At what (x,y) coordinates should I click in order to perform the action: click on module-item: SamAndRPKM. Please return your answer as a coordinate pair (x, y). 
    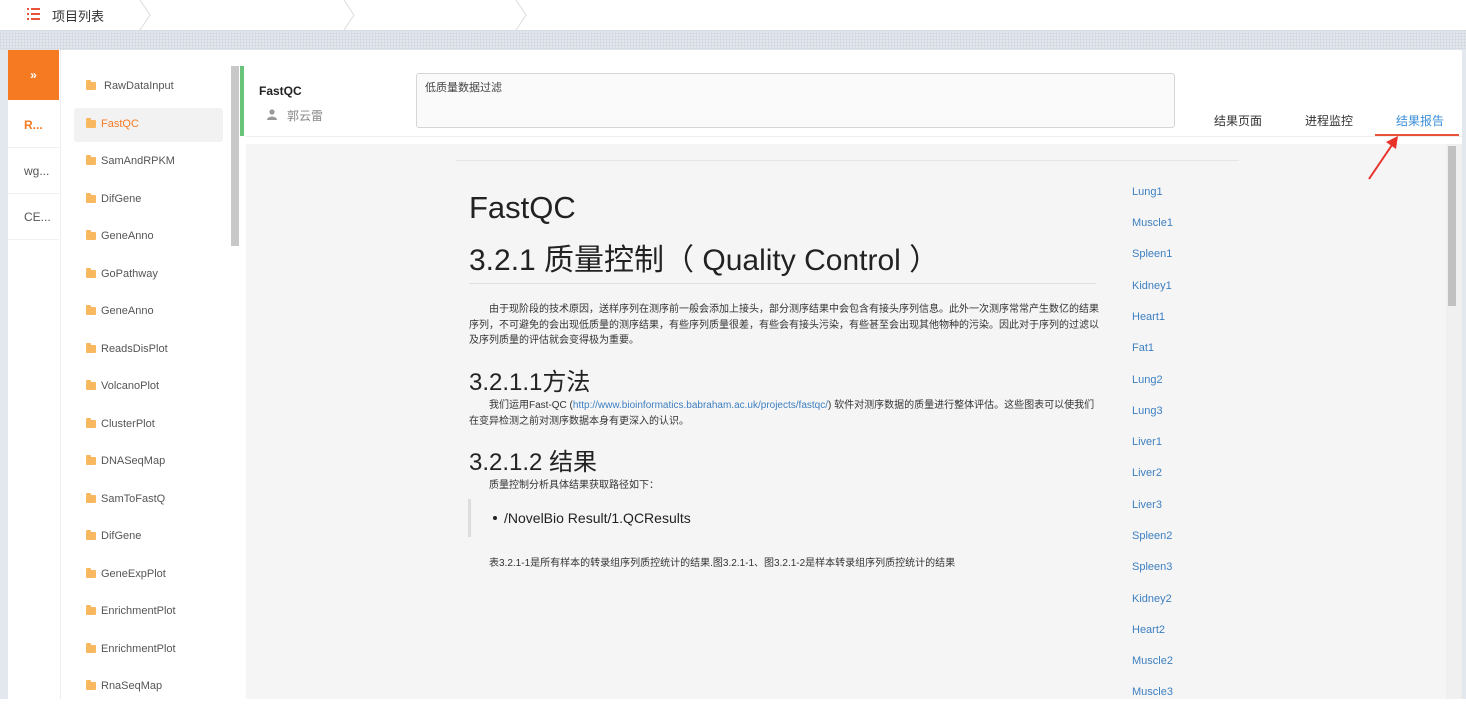
    Looking at the image, I should click on (148, 162).